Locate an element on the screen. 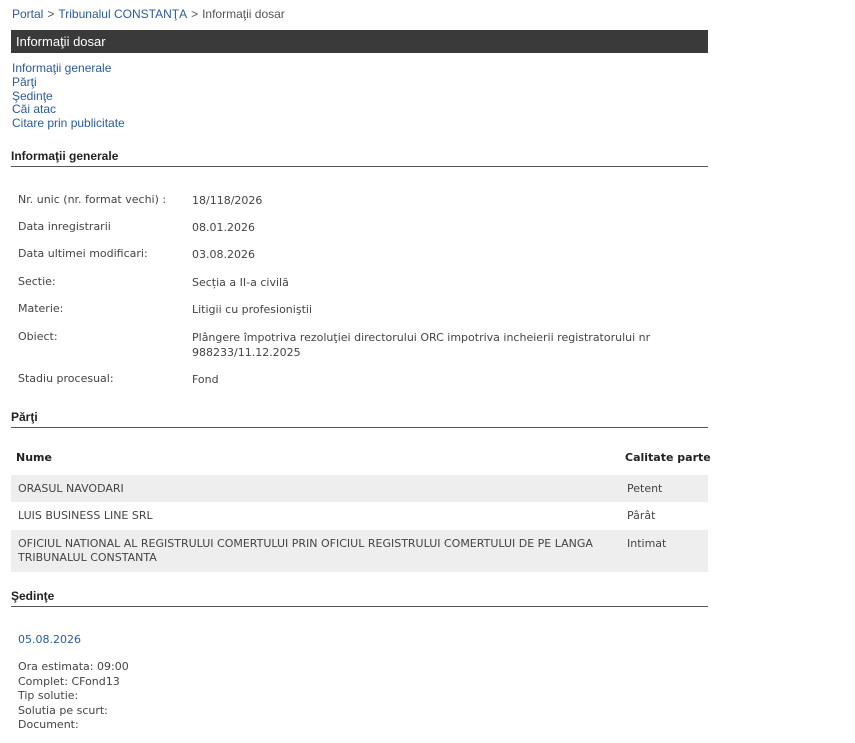 Image resolution: width=855 pixels, height=743 pixels. info-label: Obiect: is located at coordinates (38, 336).